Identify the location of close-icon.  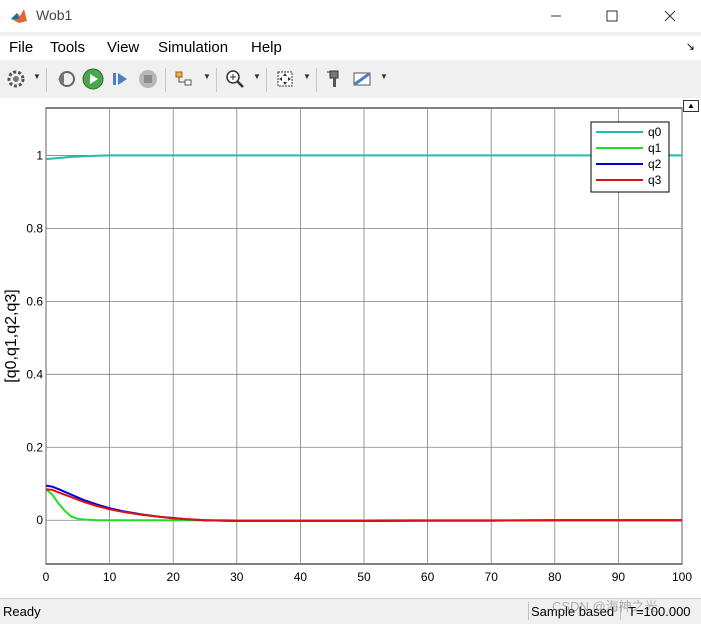
(670, 16).